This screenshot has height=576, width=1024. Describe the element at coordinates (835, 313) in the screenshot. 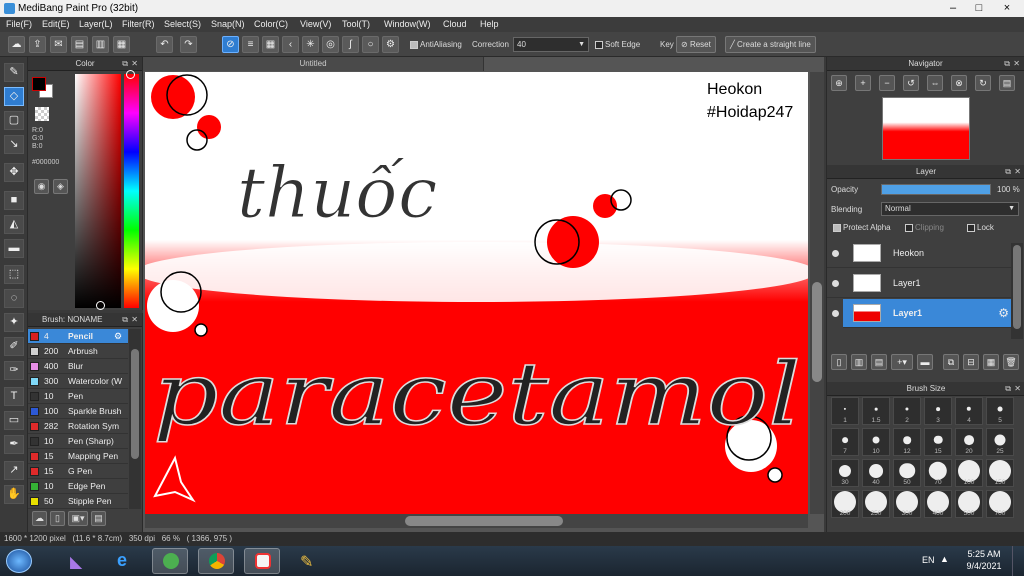

I see `visibility-eye-icon` at that location.